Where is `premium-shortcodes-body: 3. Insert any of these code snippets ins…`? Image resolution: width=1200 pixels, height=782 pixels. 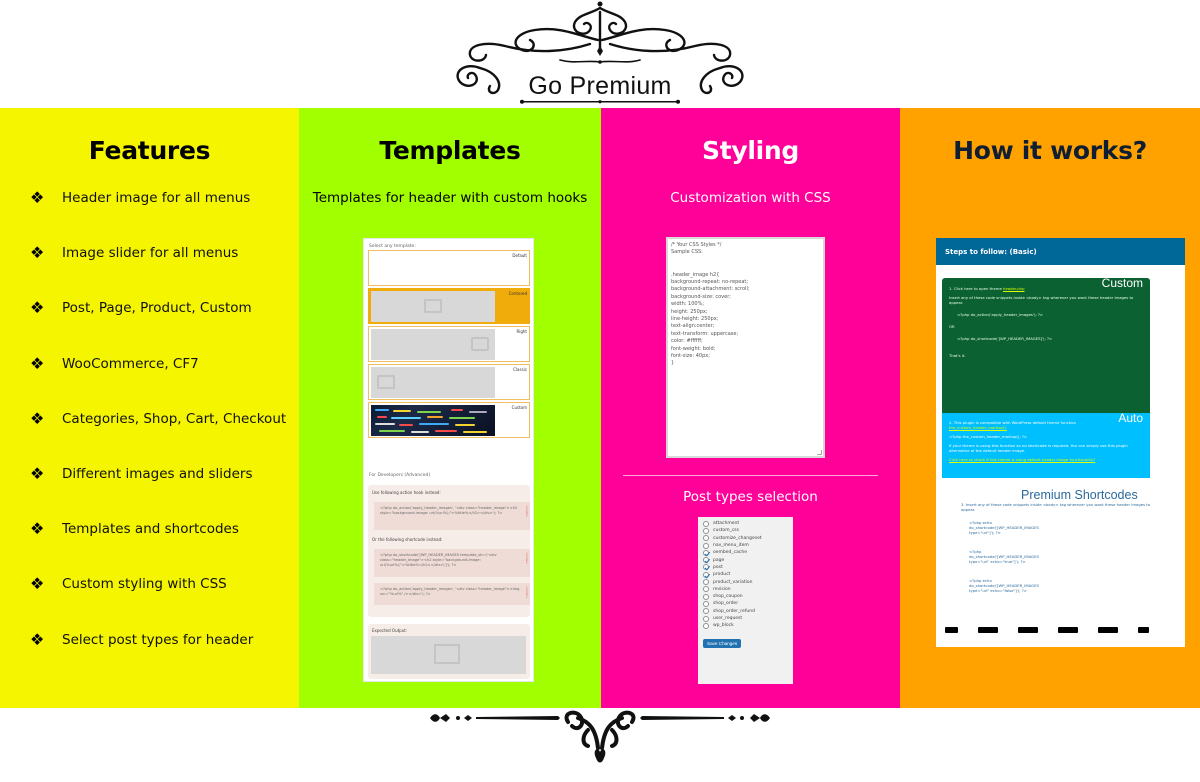 premium-shortcodes-body: 3. Insert any of these code snippets ins… is located at coordinates (1056, 547).